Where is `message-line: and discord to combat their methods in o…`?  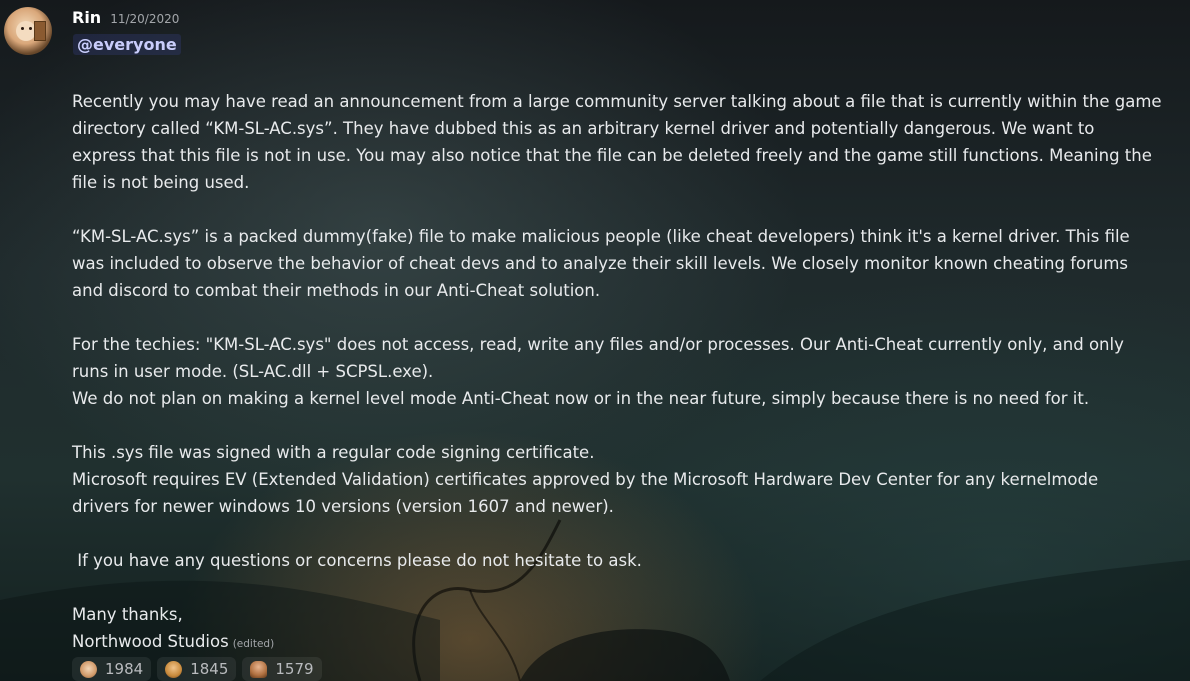 message-line: and discord to combat their methods in o… is located at coordinates (336, 290).